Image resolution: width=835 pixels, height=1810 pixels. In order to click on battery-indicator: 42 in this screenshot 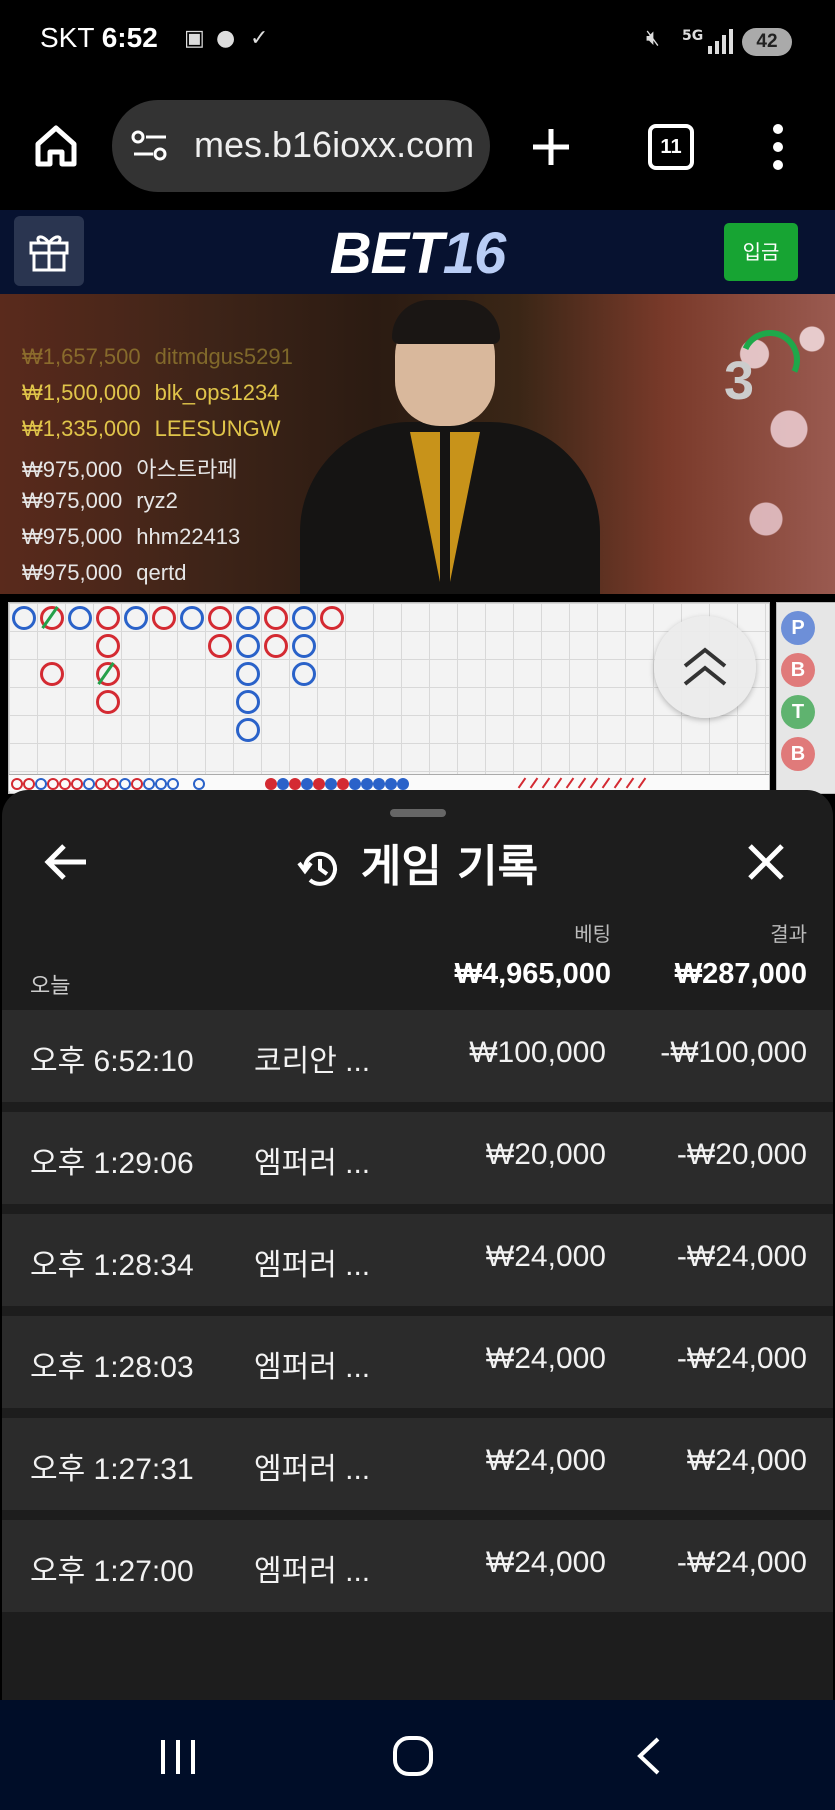, I will do `click(767, 42)`.